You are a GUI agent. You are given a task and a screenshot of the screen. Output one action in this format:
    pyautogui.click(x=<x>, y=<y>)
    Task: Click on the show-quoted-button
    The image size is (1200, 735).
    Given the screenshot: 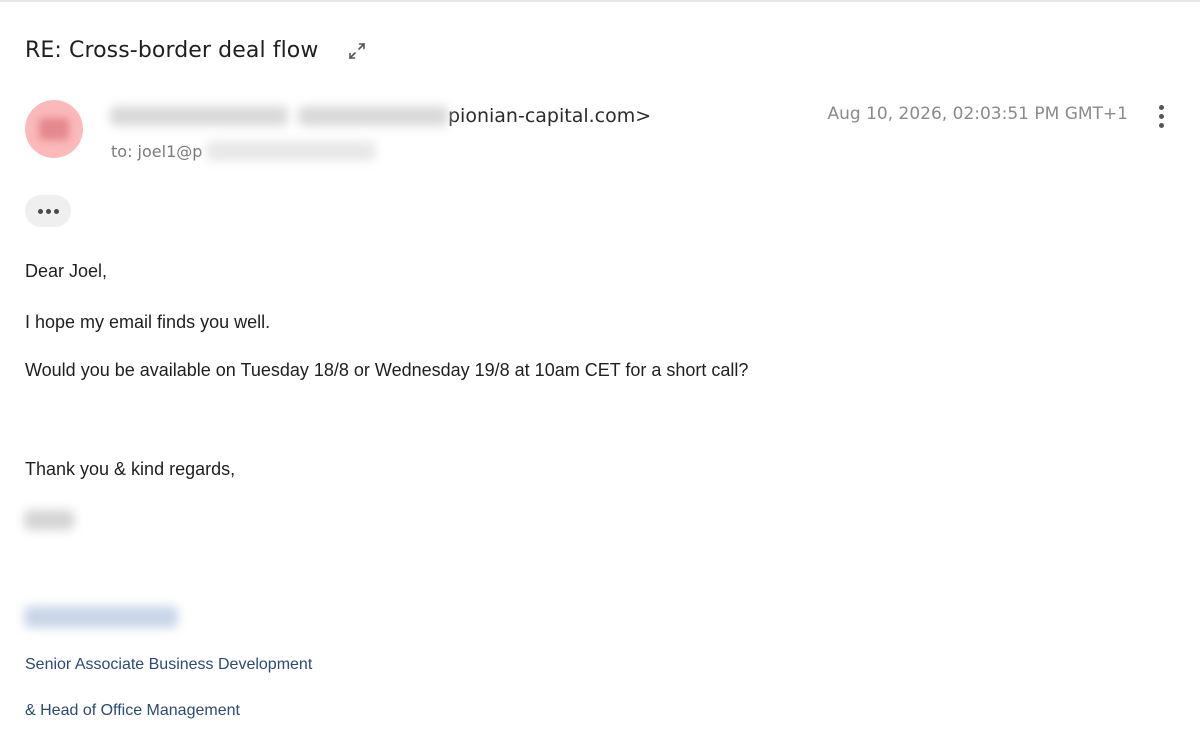 What is the action you would take?
    pyautogui.click(x=48, y=211)
    